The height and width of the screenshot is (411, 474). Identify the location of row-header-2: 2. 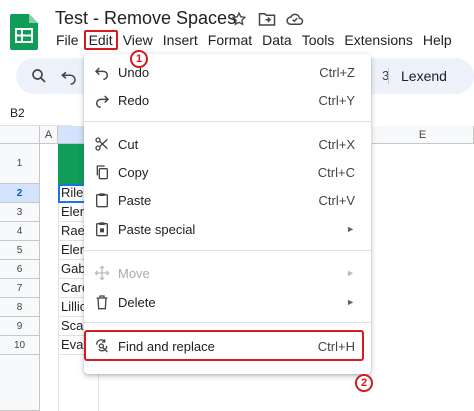
(20, 193).